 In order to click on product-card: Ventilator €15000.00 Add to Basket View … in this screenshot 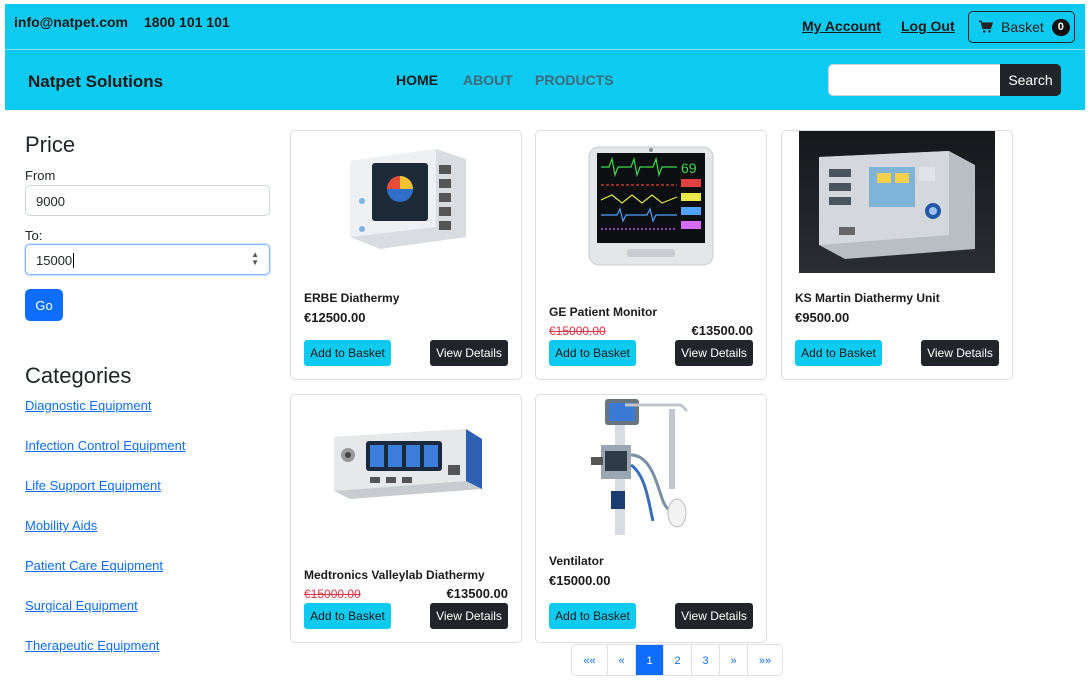, I will do `click(651, 518)`.